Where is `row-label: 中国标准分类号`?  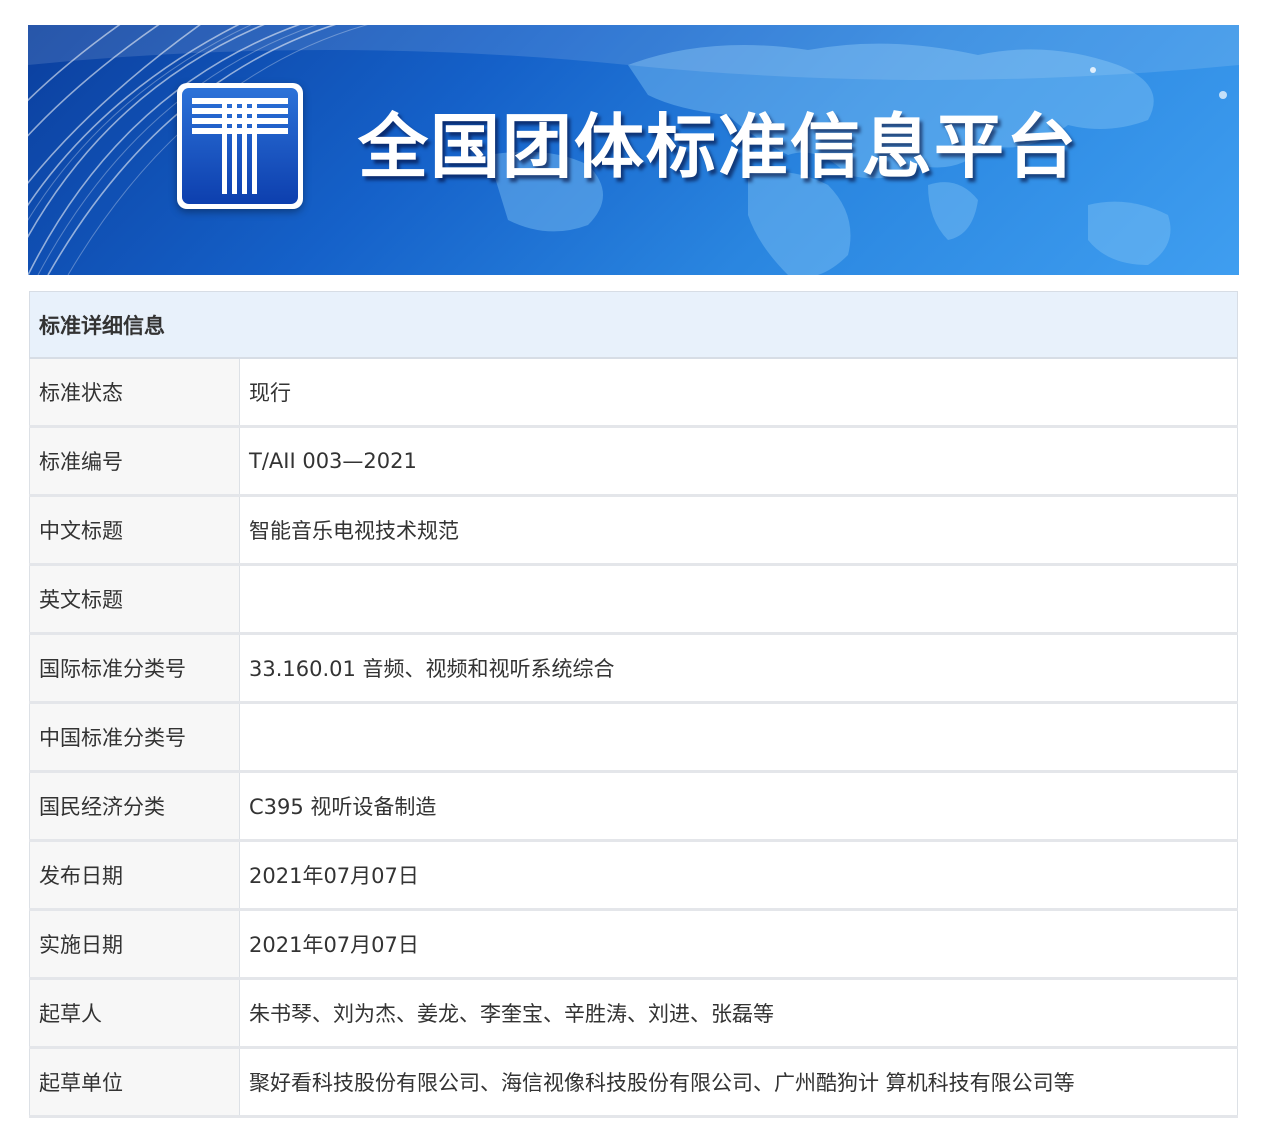 row-label: 中国标准分类号 is located at coordinates (134, 737).